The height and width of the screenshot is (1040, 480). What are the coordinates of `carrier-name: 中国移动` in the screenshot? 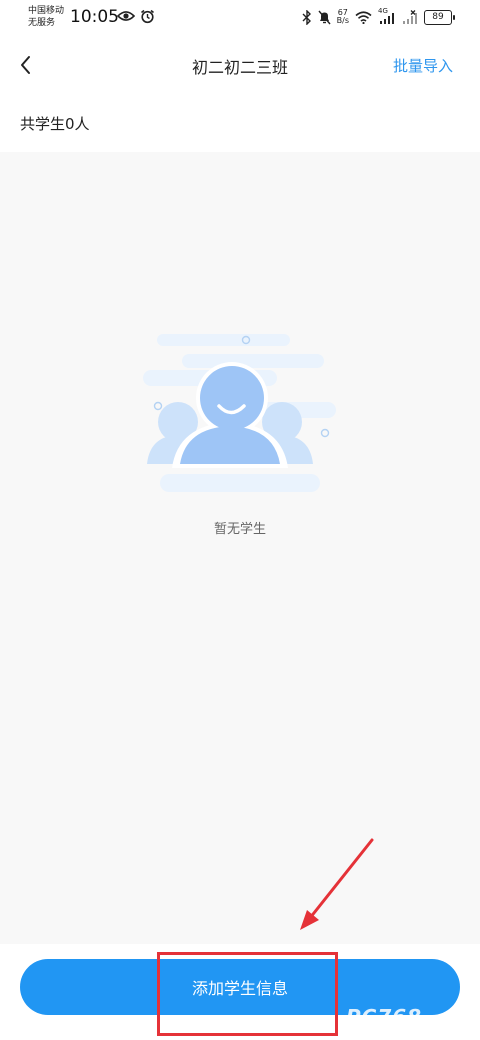 It's located at (46, 11).